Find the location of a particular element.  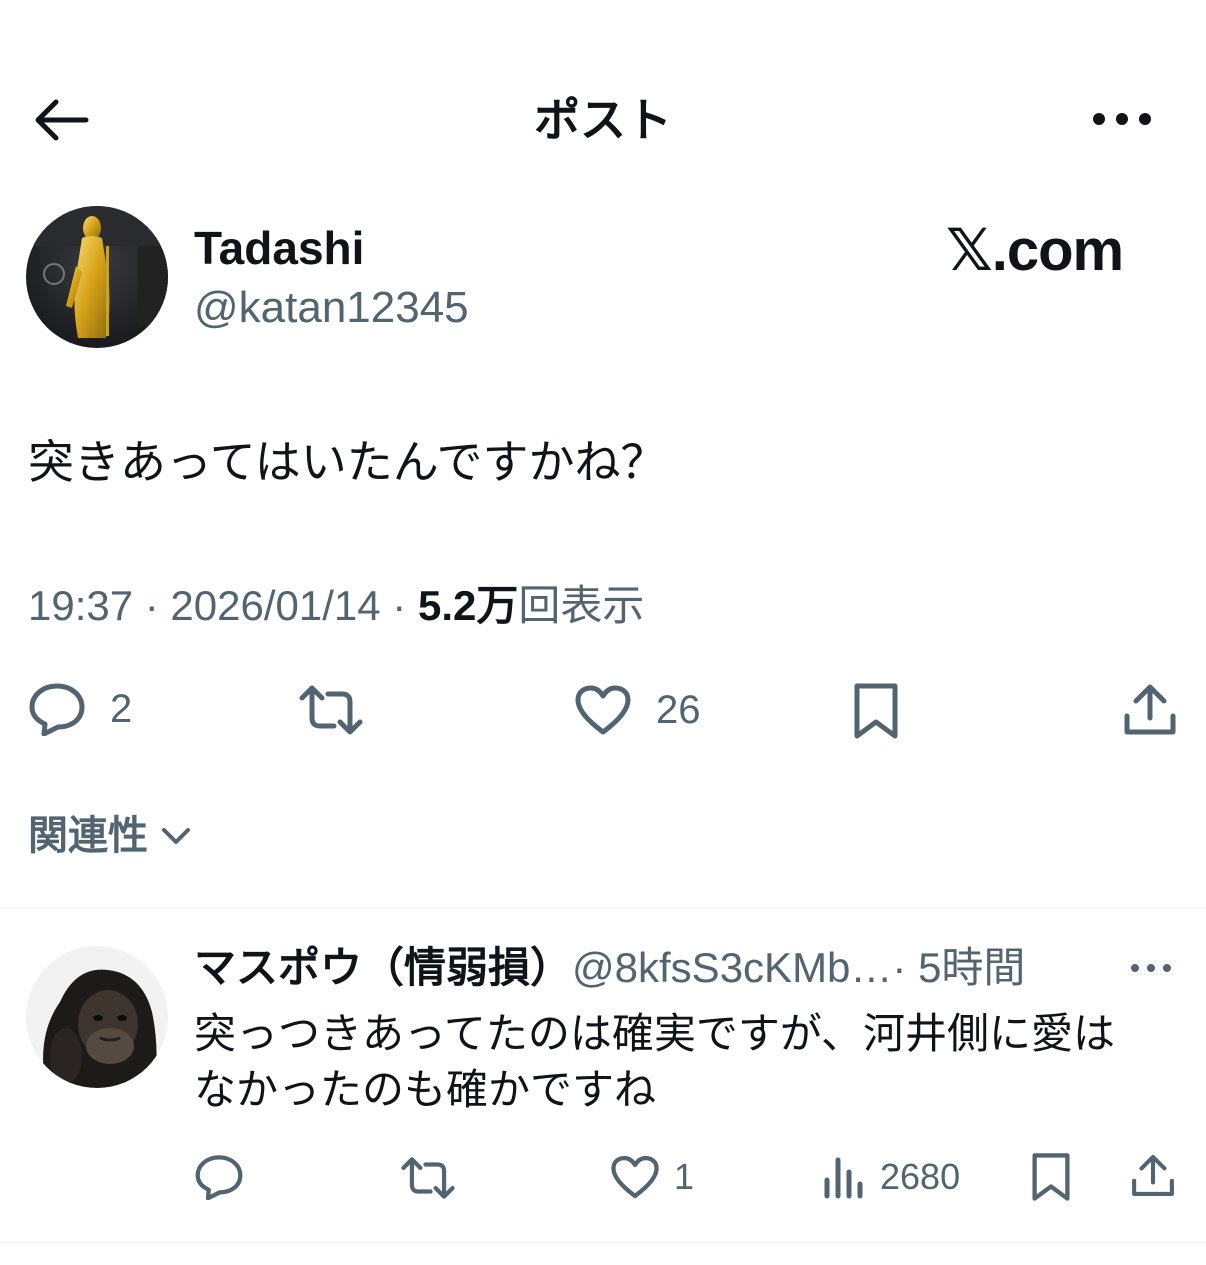

reply-more-button is located at coordinates (1151, 968).